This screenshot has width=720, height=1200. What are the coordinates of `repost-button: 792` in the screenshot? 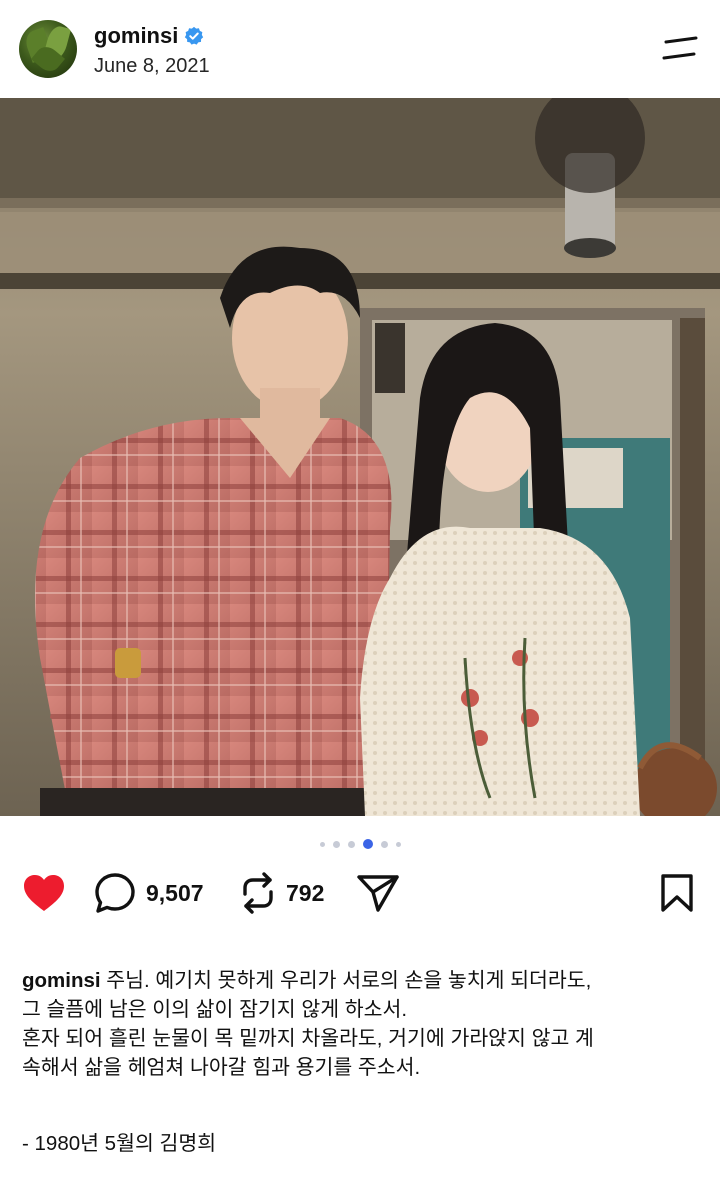 It's located at (282, 893).